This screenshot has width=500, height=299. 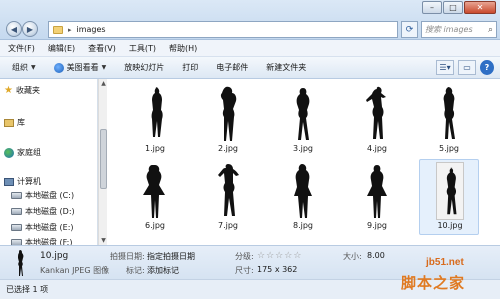 What do you see at coordinates (49, 241) in the screenshot?
I see `nav-drive-label: 本地磁盘 (F:)` at bounding box center [49, 241].